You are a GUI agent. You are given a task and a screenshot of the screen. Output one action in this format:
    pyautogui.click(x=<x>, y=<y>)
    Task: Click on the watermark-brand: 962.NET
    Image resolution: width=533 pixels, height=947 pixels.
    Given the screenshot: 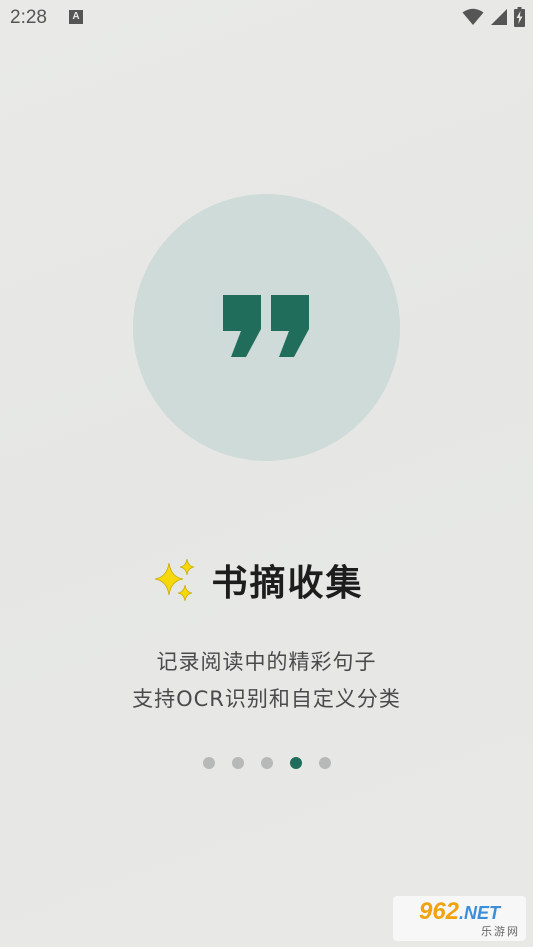 What is the action you would take?
    pyautogui.click(x=459, y=911)
    